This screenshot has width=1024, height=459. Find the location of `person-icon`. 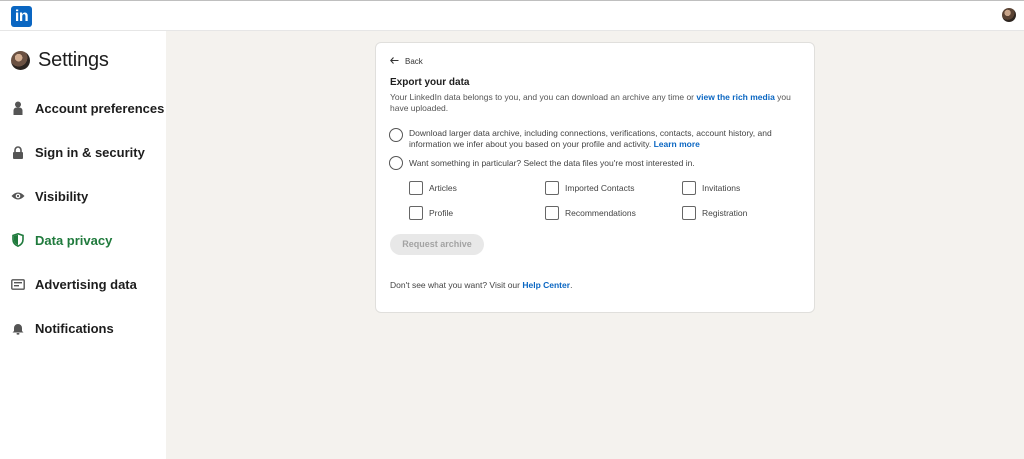

person-icon is located at coordinates (18, 108).